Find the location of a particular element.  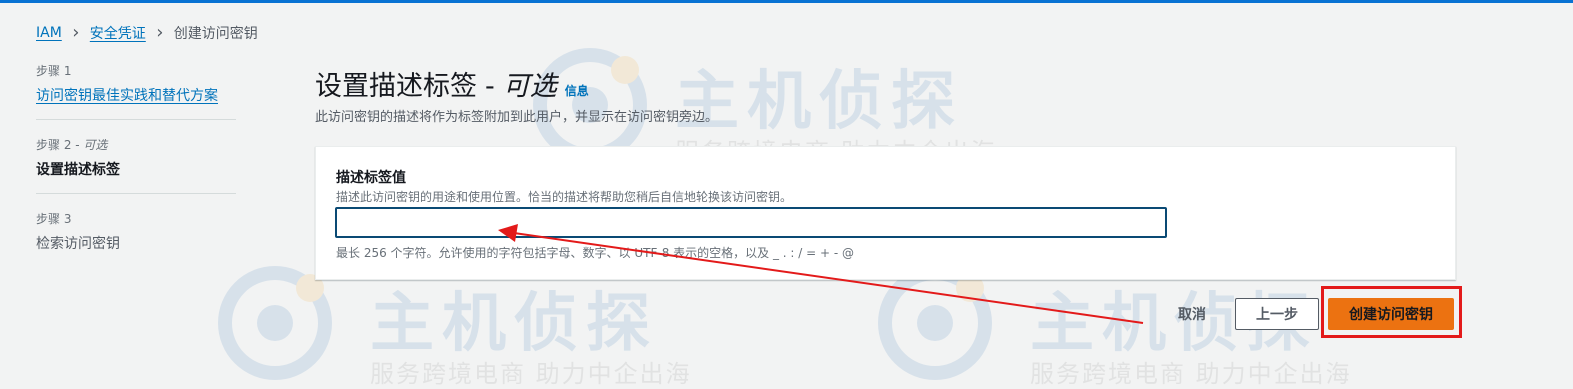

page-title-optional: 可选 is located at coordinates (529, 86).